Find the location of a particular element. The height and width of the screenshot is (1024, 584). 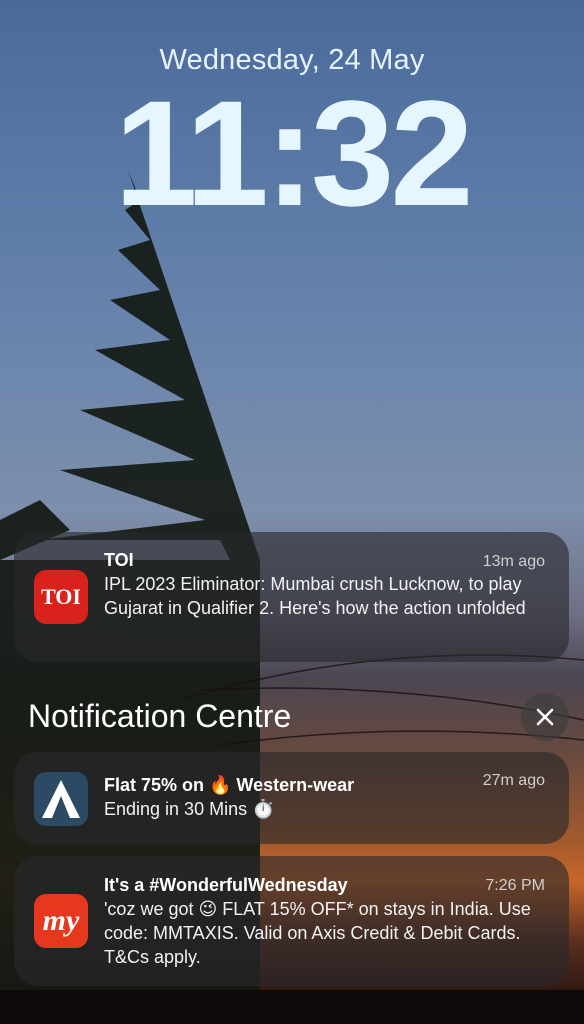

makemytrip-app-icon: my is located at coordinates (61, 921).